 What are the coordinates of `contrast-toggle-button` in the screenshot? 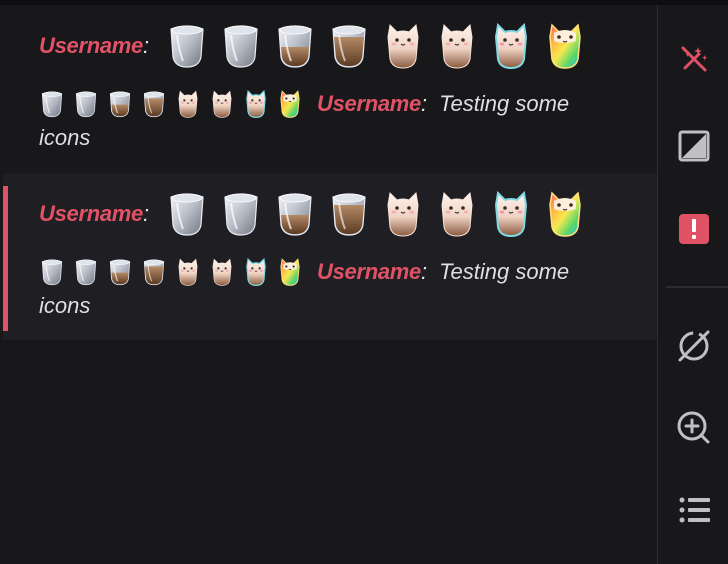 It's located at (694, 146).